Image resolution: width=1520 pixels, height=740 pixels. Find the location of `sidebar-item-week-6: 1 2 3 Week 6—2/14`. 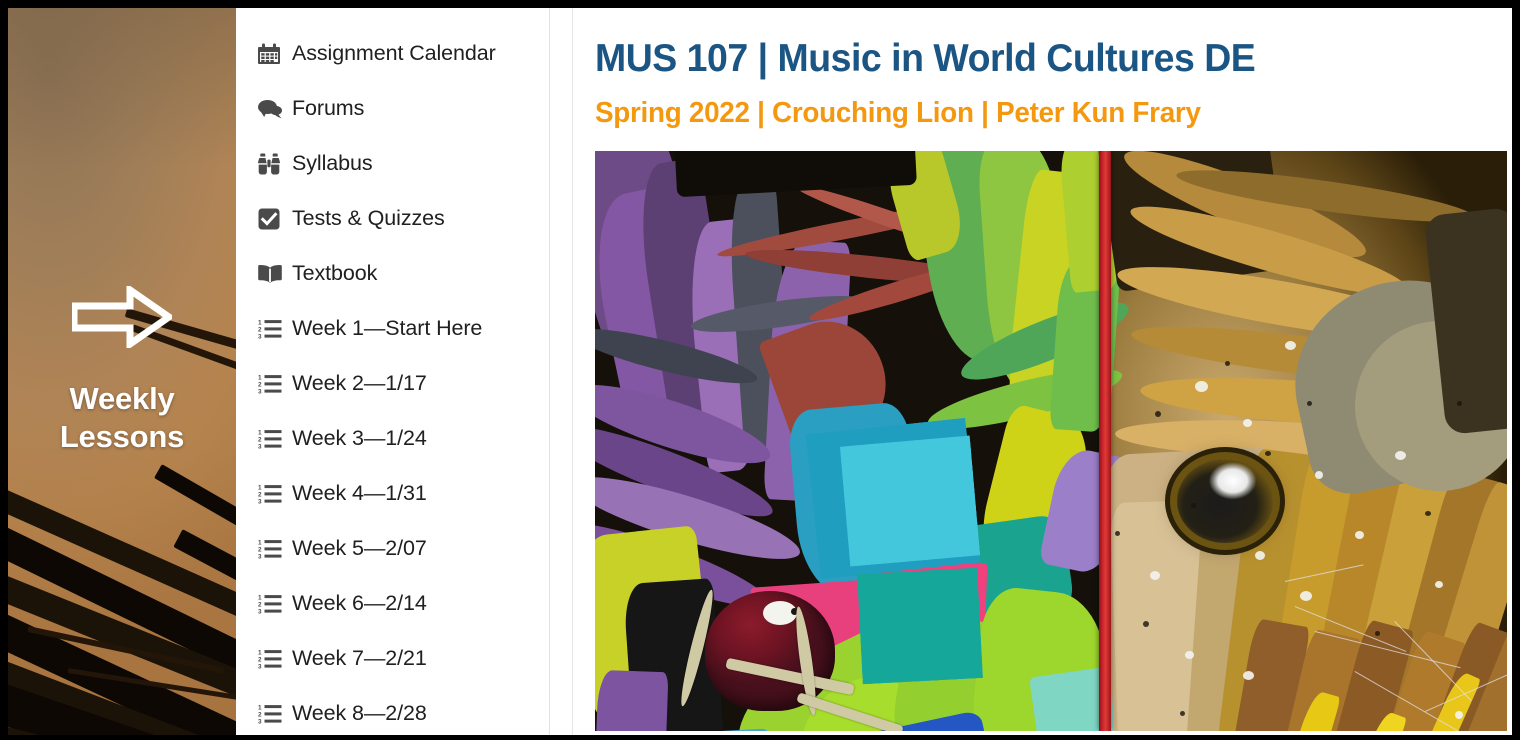

sidebar-item-week-6: 1 2 3 Week 6—2/14 is located at coordinates (392, 603).